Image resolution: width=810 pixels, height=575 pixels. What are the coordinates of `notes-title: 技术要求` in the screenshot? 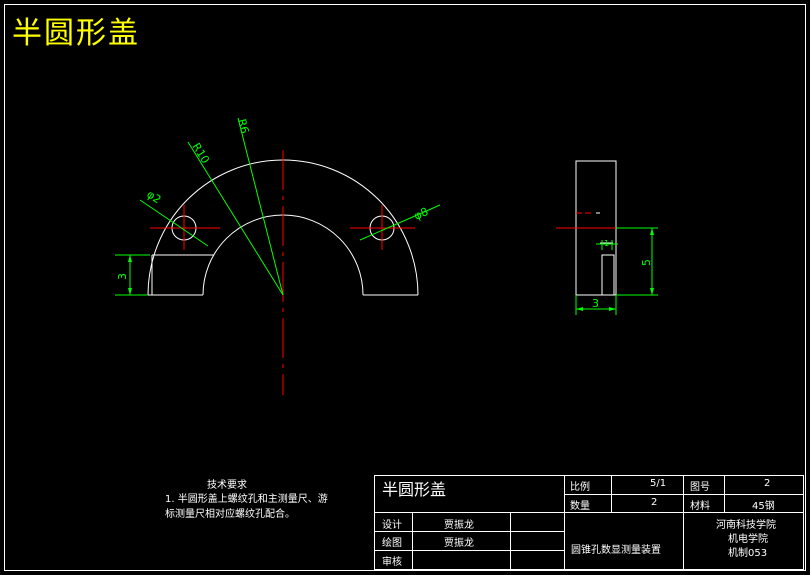 It's located at (227, 485).